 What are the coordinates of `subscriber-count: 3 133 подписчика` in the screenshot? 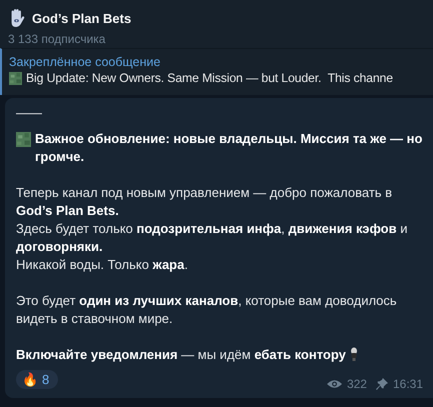 It's located at (57, 39).